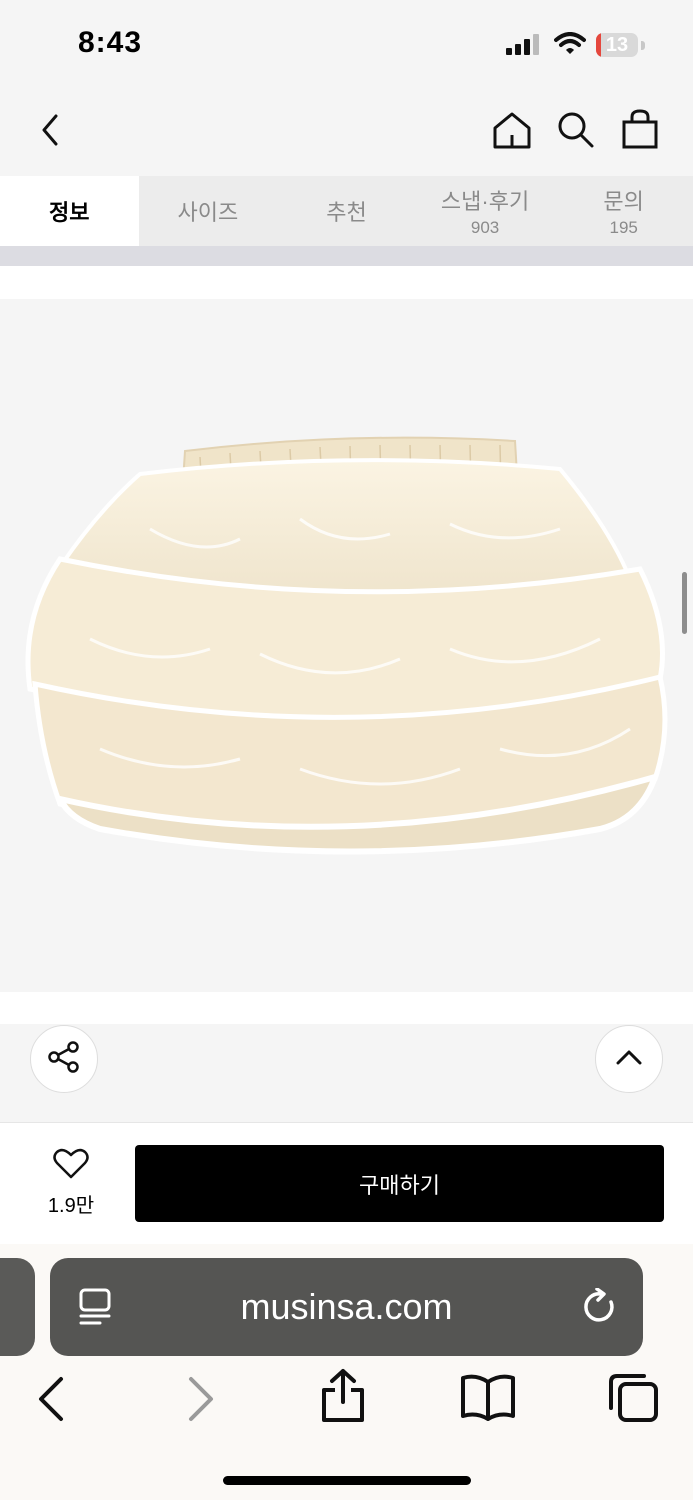 Image resolution: width=693 pixels, height=1500 pixels. I want to click on scroll-top-button, so click(629, 1059).